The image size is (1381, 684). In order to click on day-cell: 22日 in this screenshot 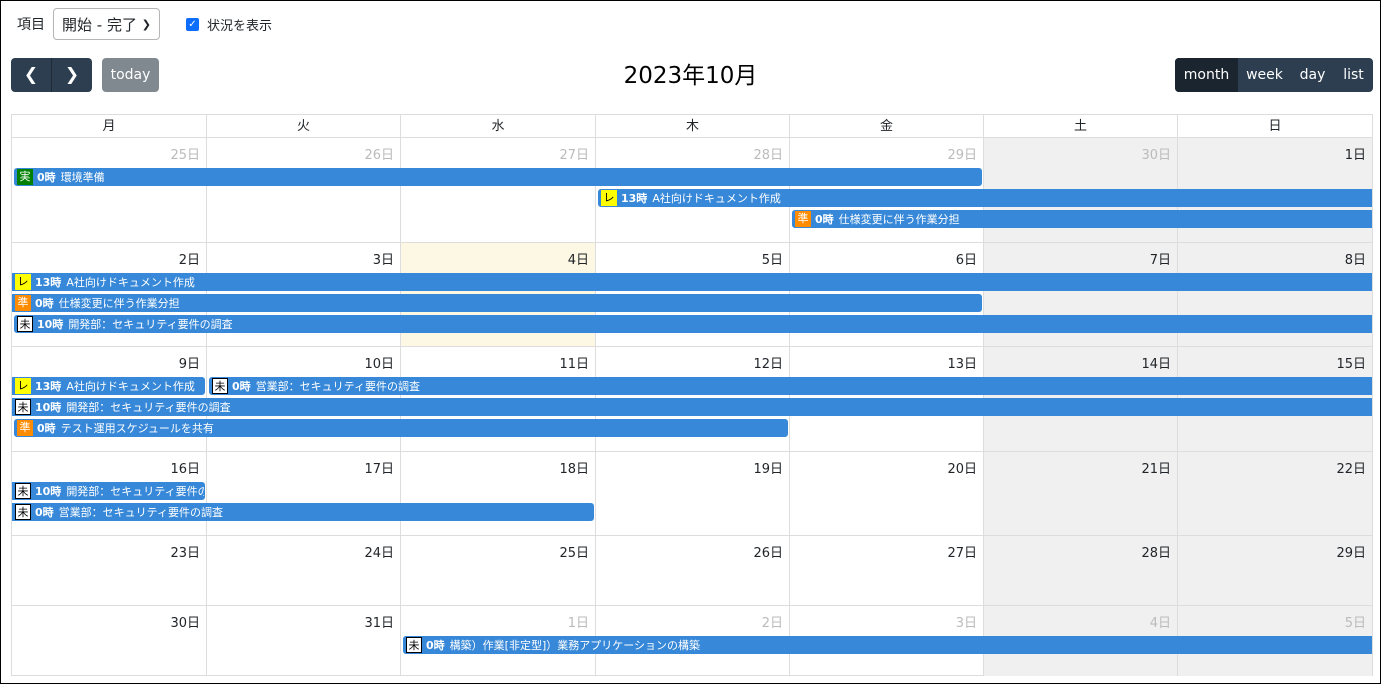, I will do `click(1275, 494)`.